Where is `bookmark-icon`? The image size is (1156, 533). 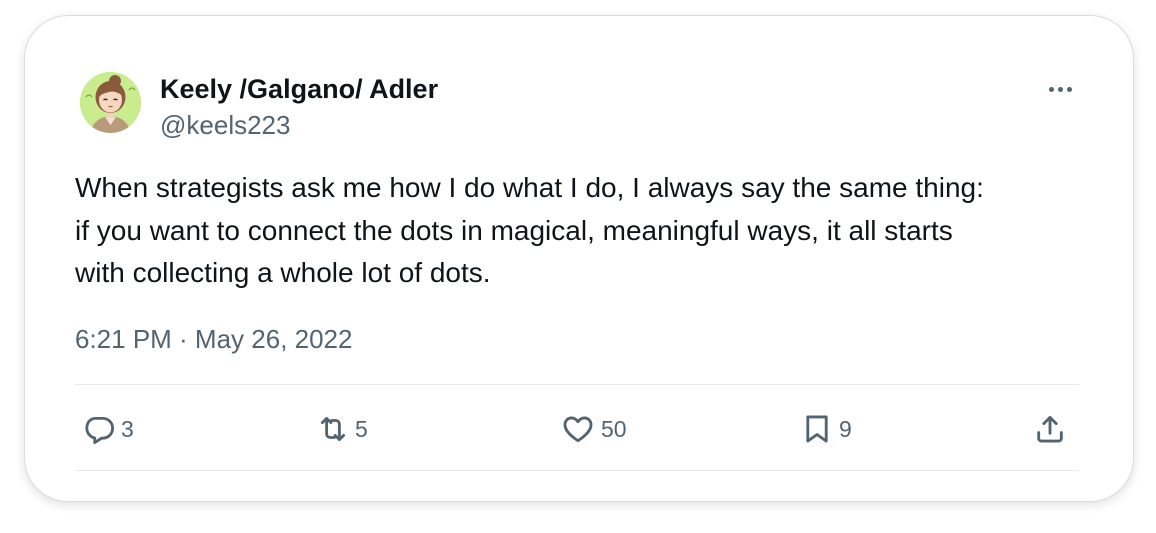
bookmark-icon is located at coordinates (817, 429).